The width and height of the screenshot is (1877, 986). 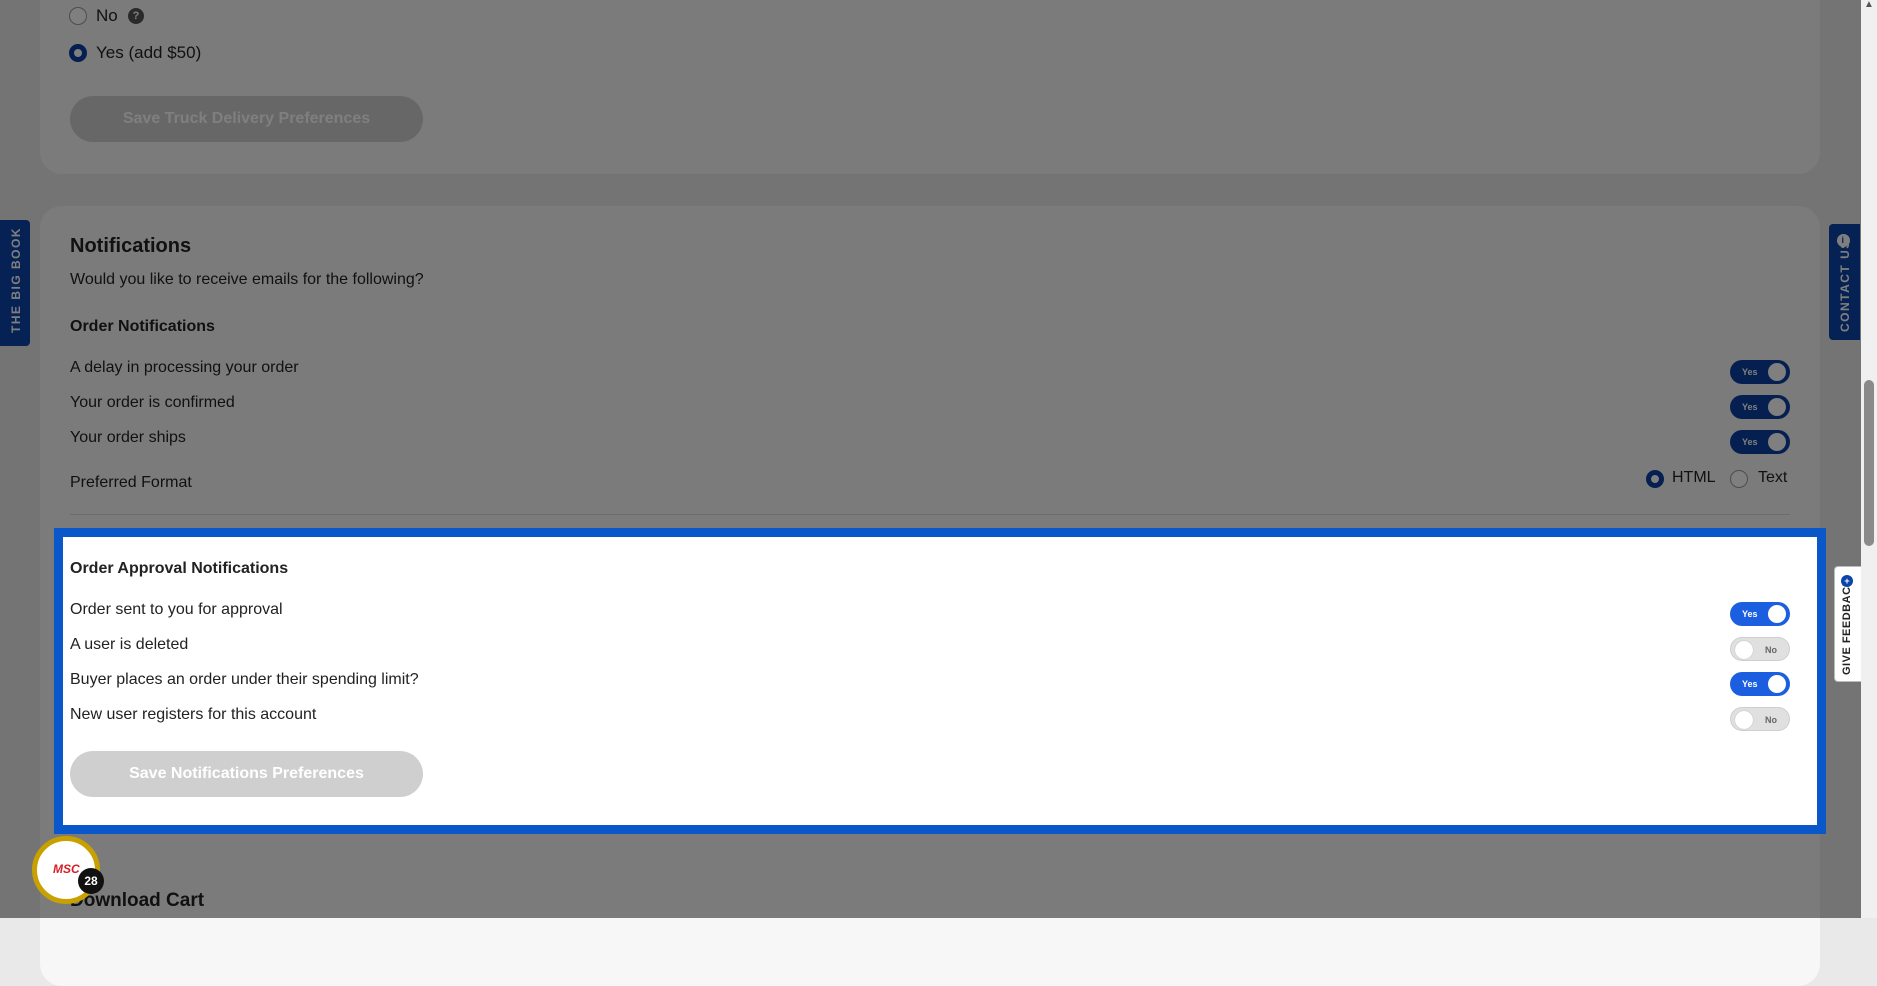 I want to click on order-approval-heading: Order Approval Notifications, so click(x=179, y=568).